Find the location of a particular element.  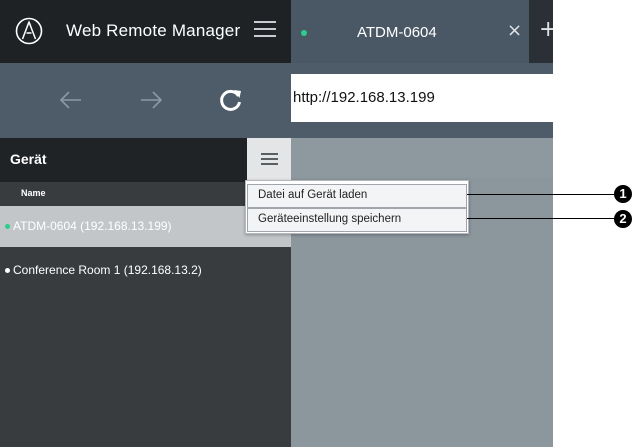

url-text: http://192.168.13.199 is located at coordinates (364, 97).